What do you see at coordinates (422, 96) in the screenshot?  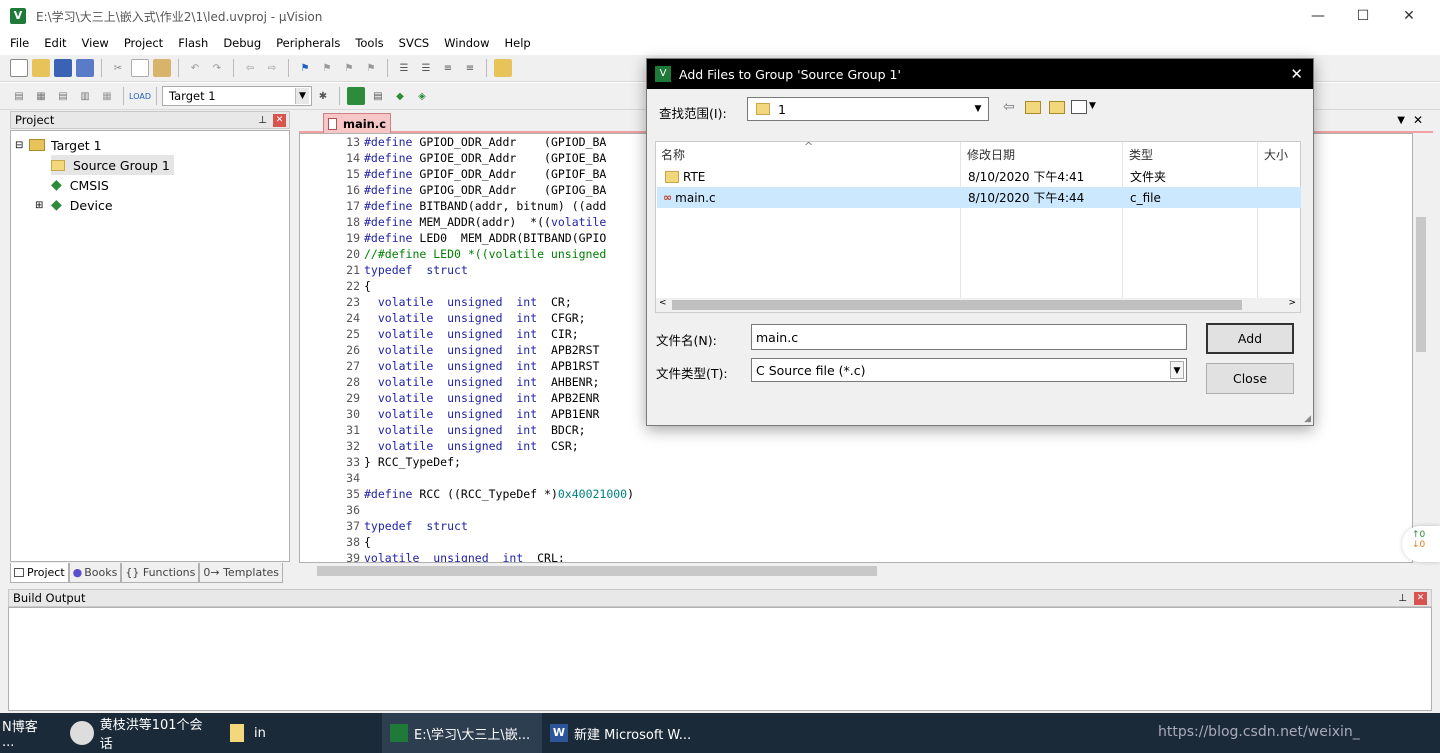 I see `pack-installer-icon: ◈` at bounding box center [422, 96].